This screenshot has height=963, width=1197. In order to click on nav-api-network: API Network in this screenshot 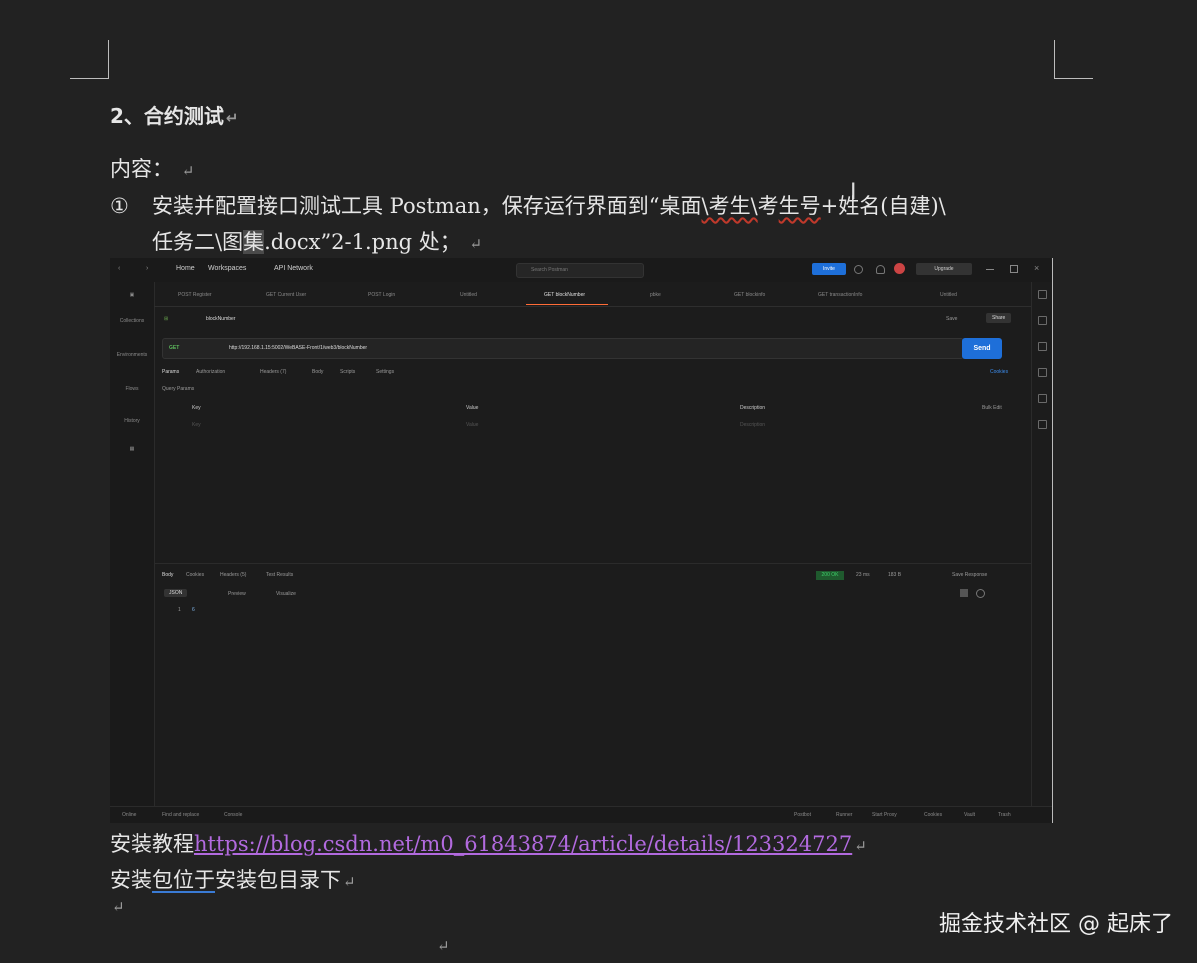, I will do `click(293, 268)`.